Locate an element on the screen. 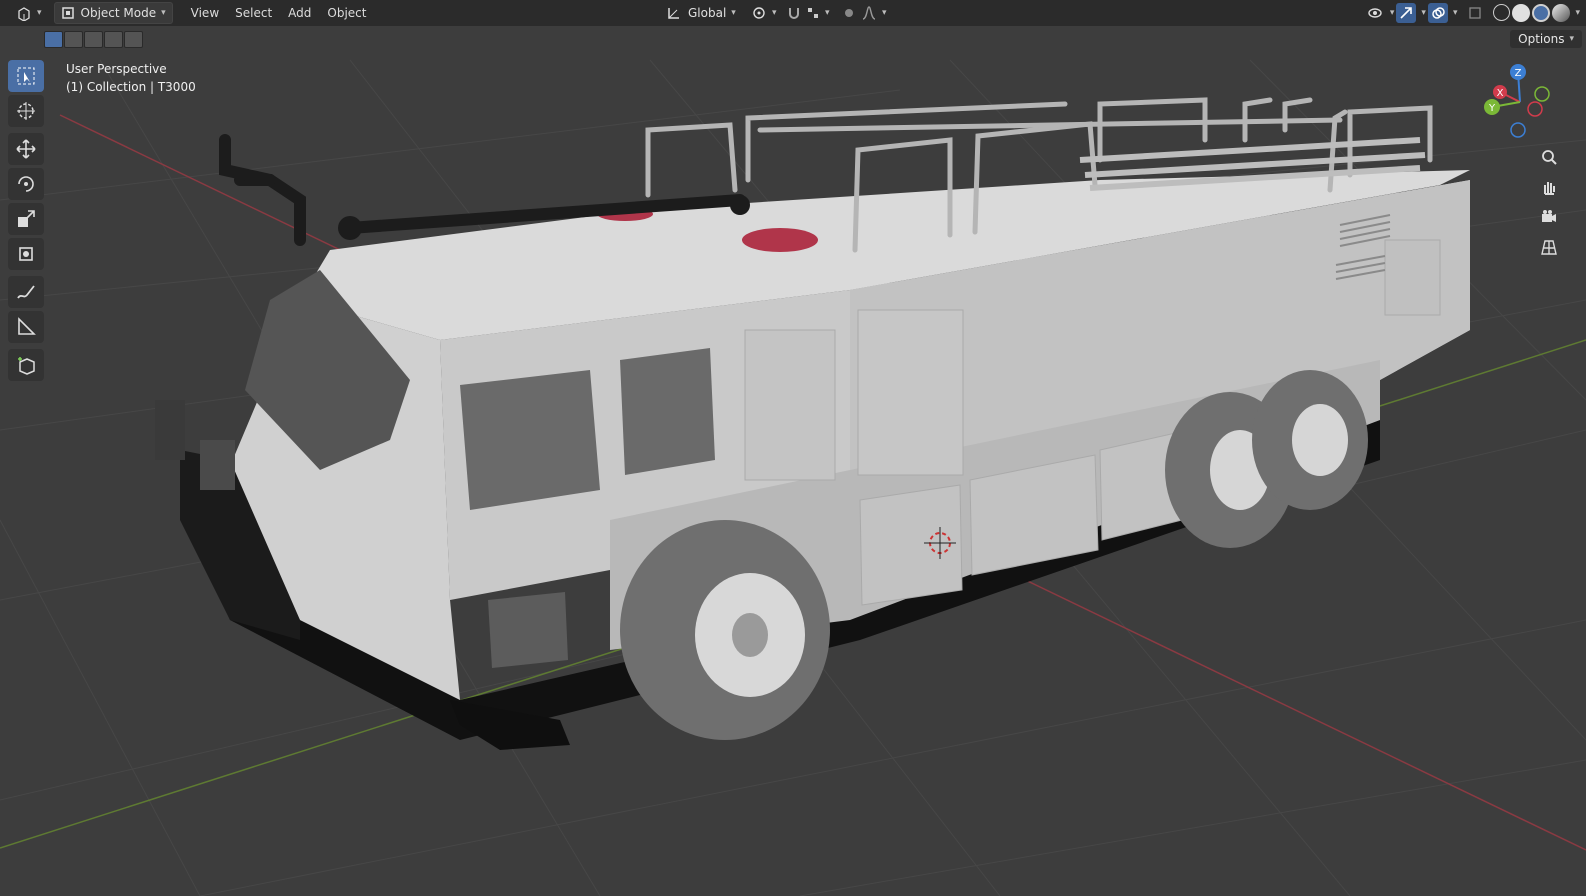  menu-view: View is located at coordinates (205, 13).